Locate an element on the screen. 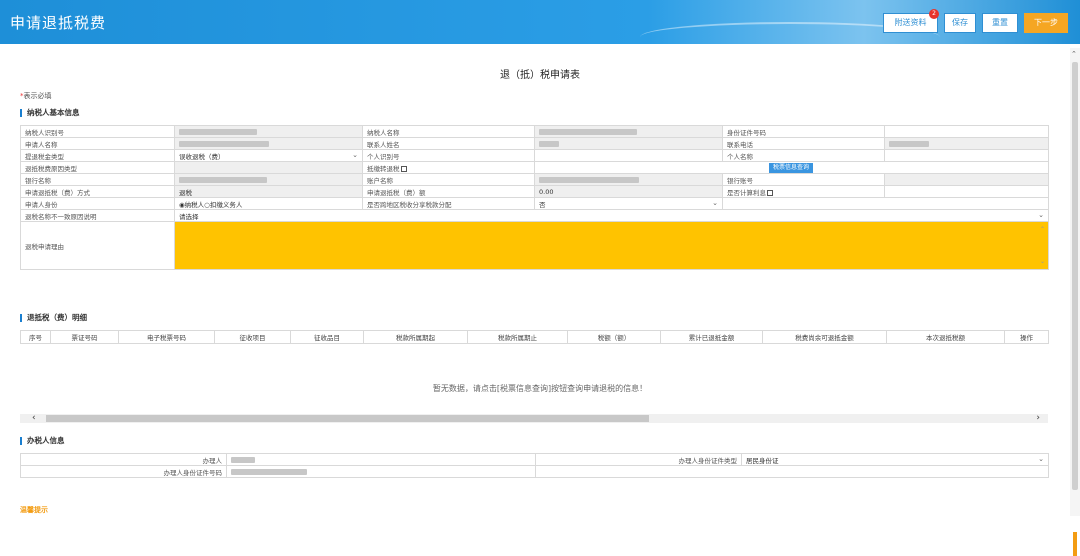  taxpayer-id-label: 纳税人识别号 is located at coordinates (97, 131).